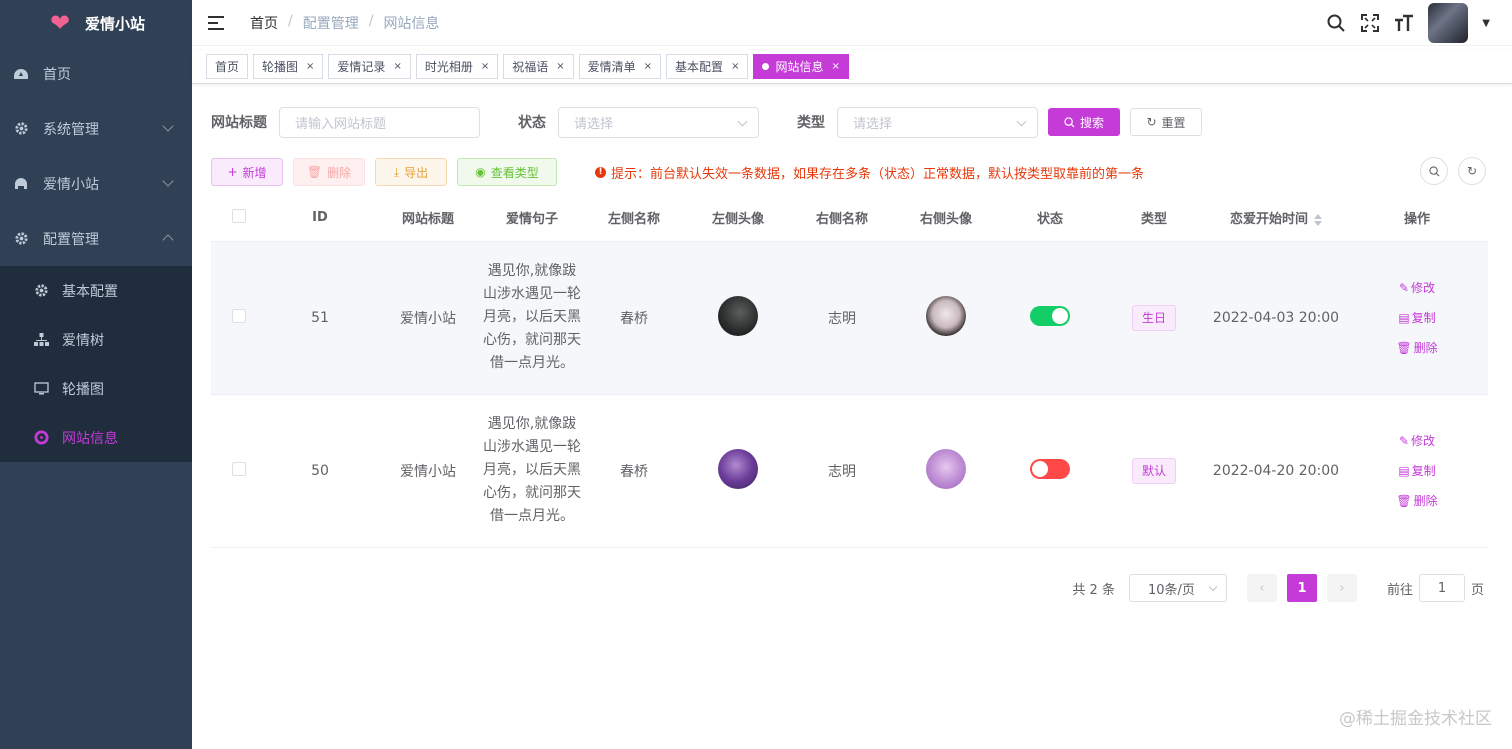 The height and width of the screenshot is (749, 1512). What do you see at coordinates (96, 339) in the screenshot?
I see `sidebar-item-love-tree: 爱情树` at bounding box center [96, 339].